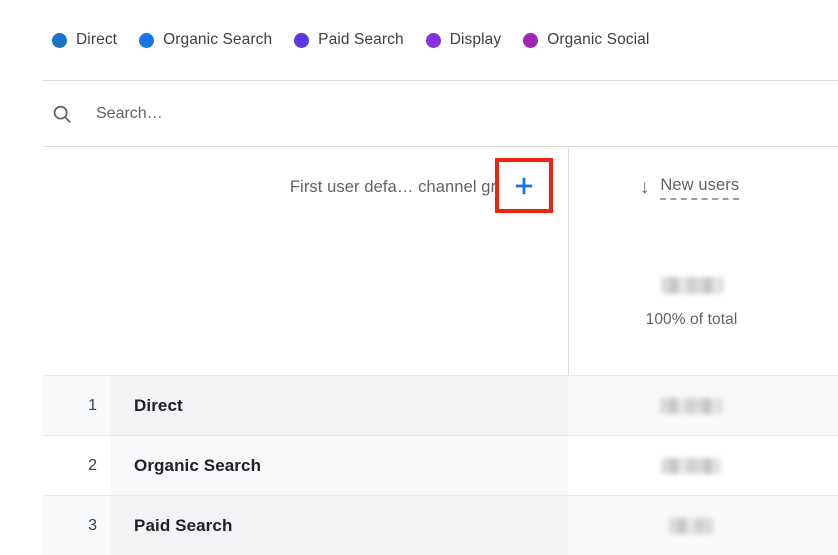  I want to click on table-row: 2 Organic Search, so click(440, 465).